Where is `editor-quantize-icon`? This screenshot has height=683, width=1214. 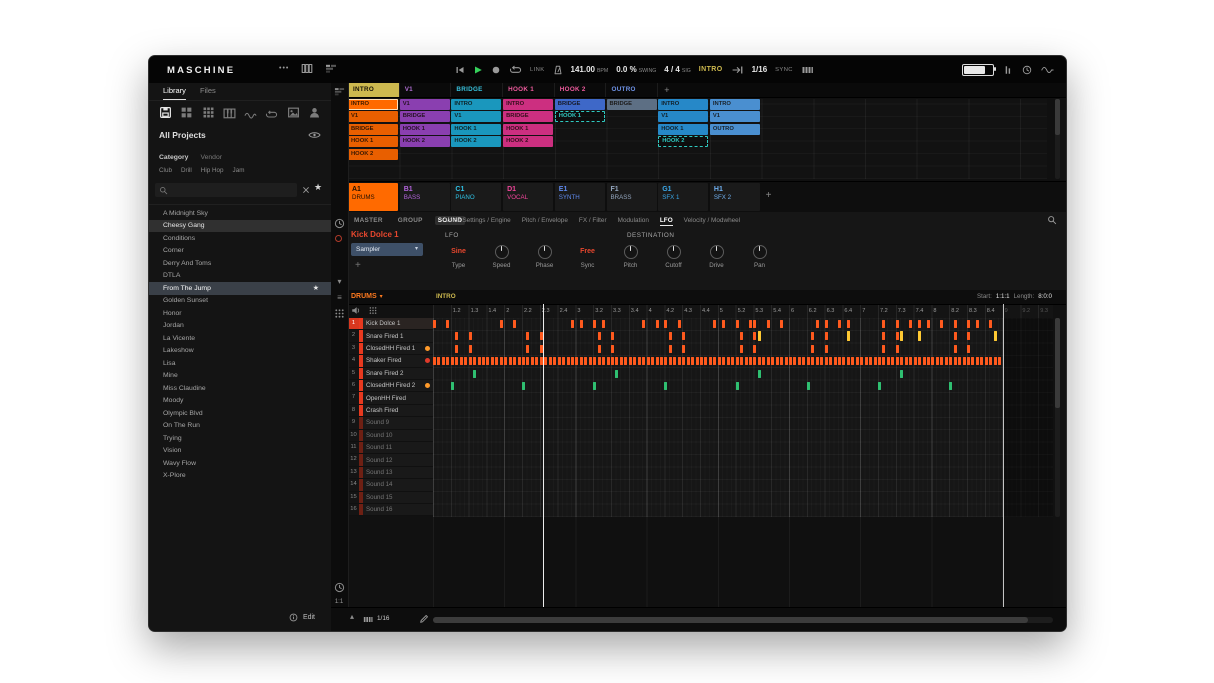 editor-quantize-icon is located at coordinates (339, 587).